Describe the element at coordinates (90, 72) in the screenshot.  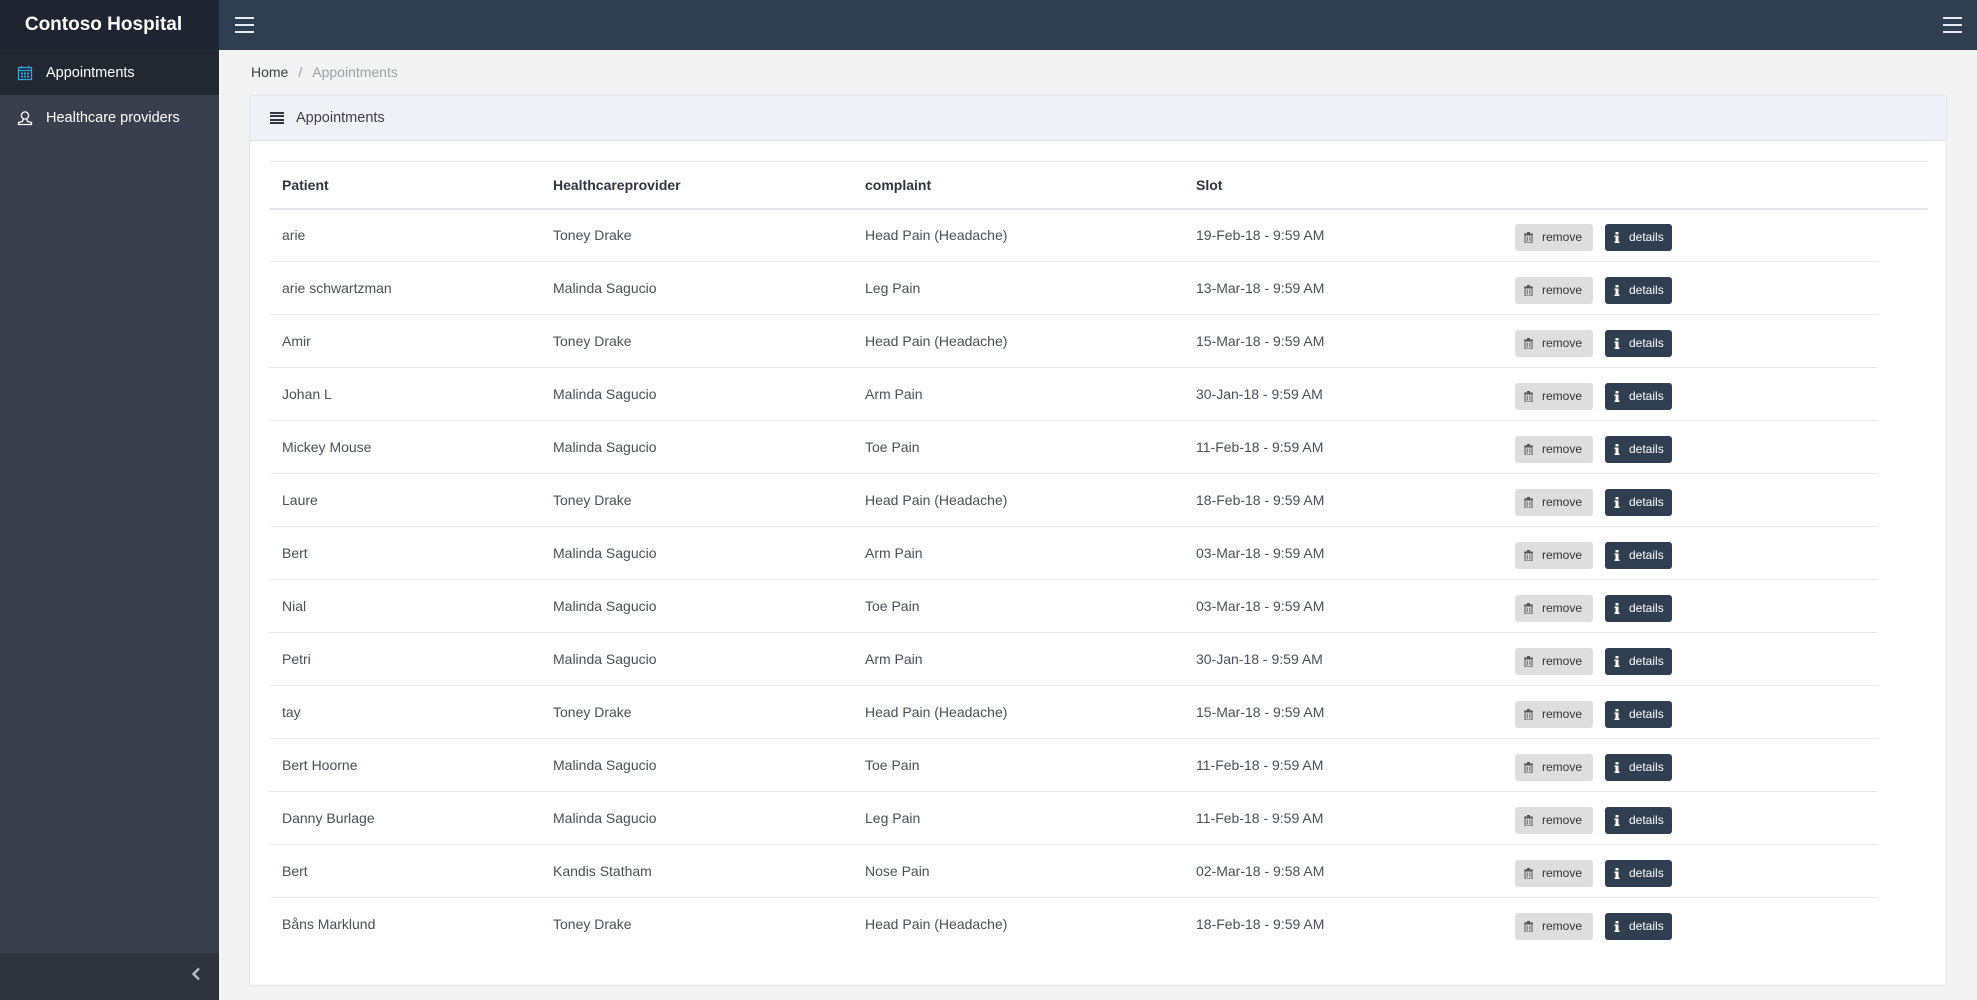
I see `sidebar-item-label: Appointments` at that location.